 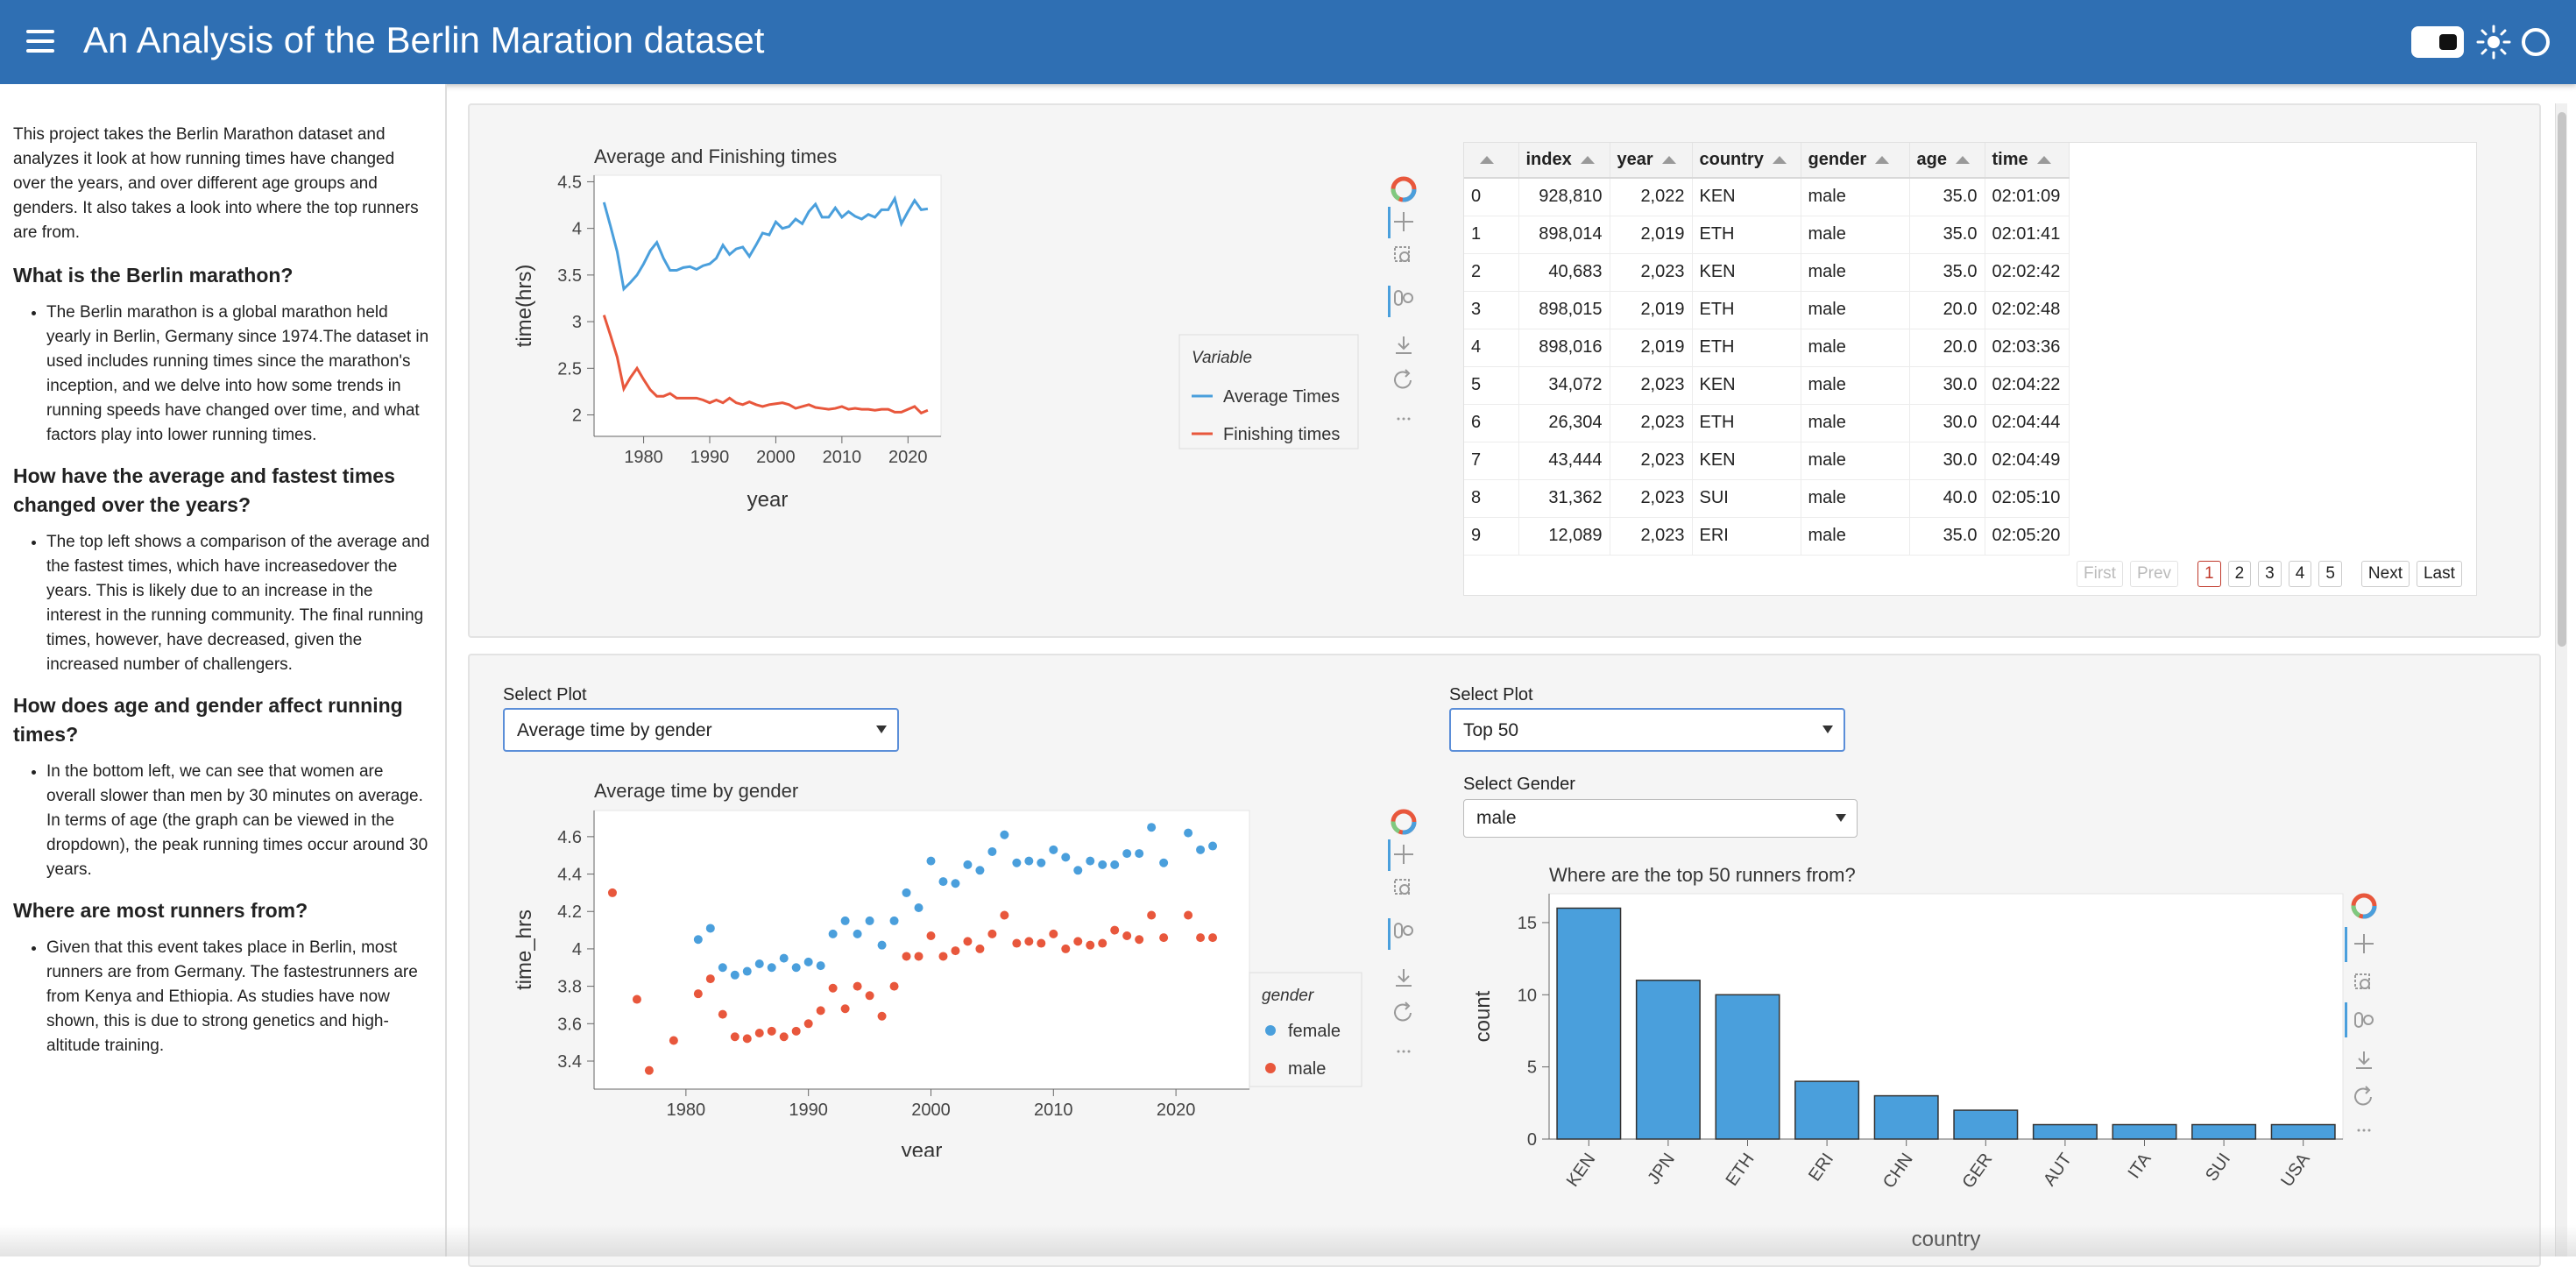 I want to click on x-tick-label: ERI, so click(x=1821, y=1168).